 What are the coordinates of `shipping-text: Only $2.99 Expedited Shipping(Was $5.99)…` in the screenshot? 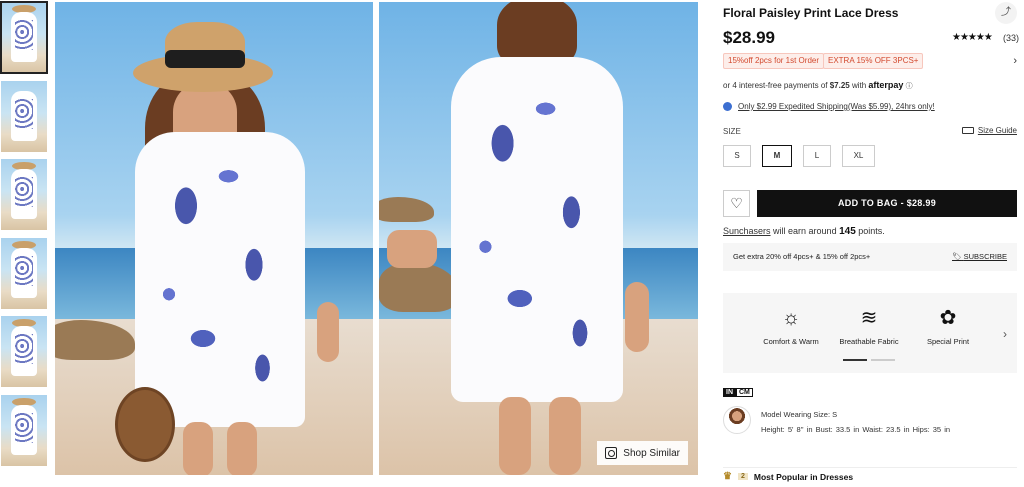 It's located at (836, 106).